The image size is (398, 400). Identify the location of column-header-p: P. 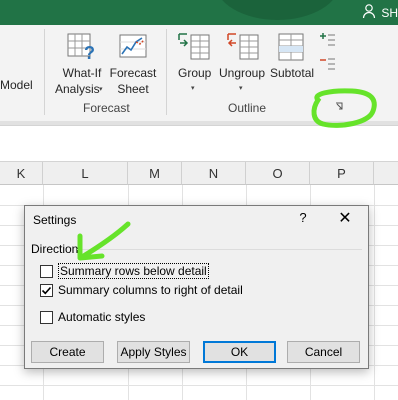
(342, 173).